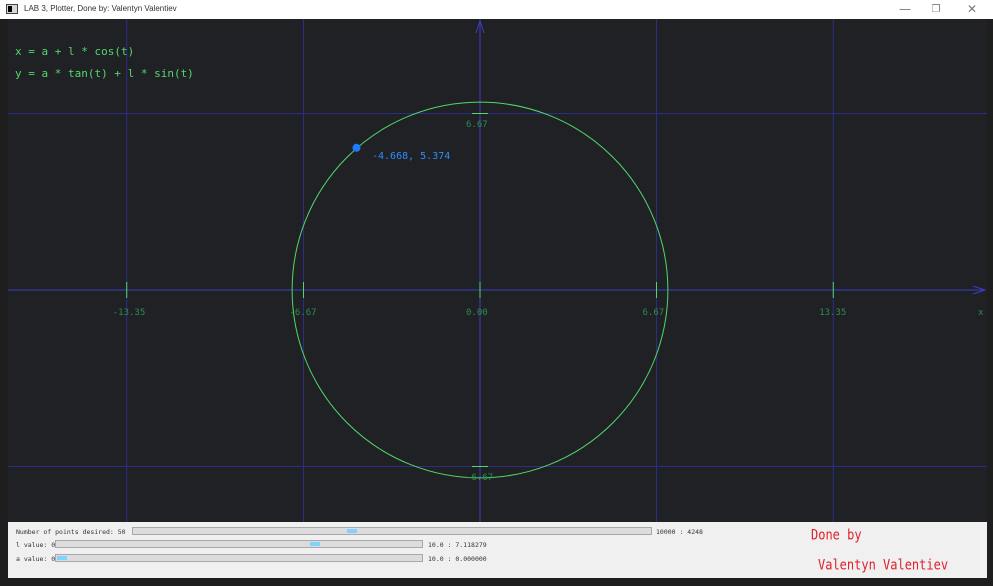 Image resolution: width=993 pixels, height=586 pixels. Describe the element at coordinates (972, 9) in the screenshot. I see `close-button: ✕` at that location.